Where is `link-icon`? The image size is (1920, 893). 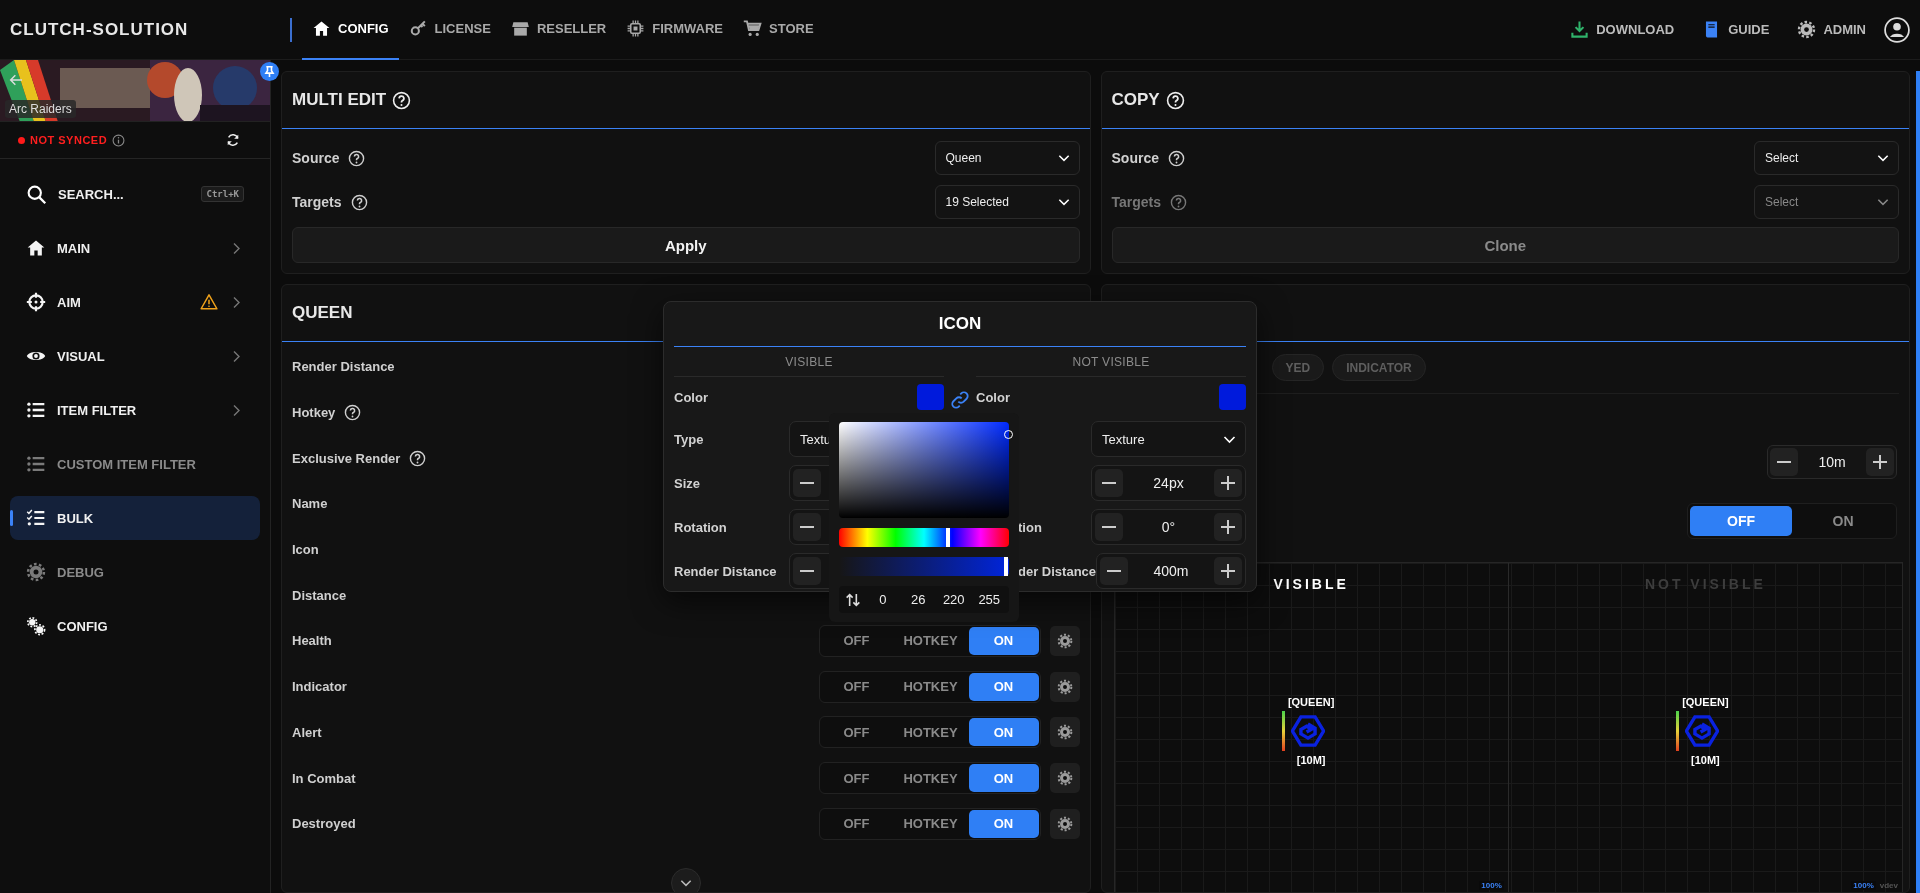
link-icon is located at coordinates (960, 400).